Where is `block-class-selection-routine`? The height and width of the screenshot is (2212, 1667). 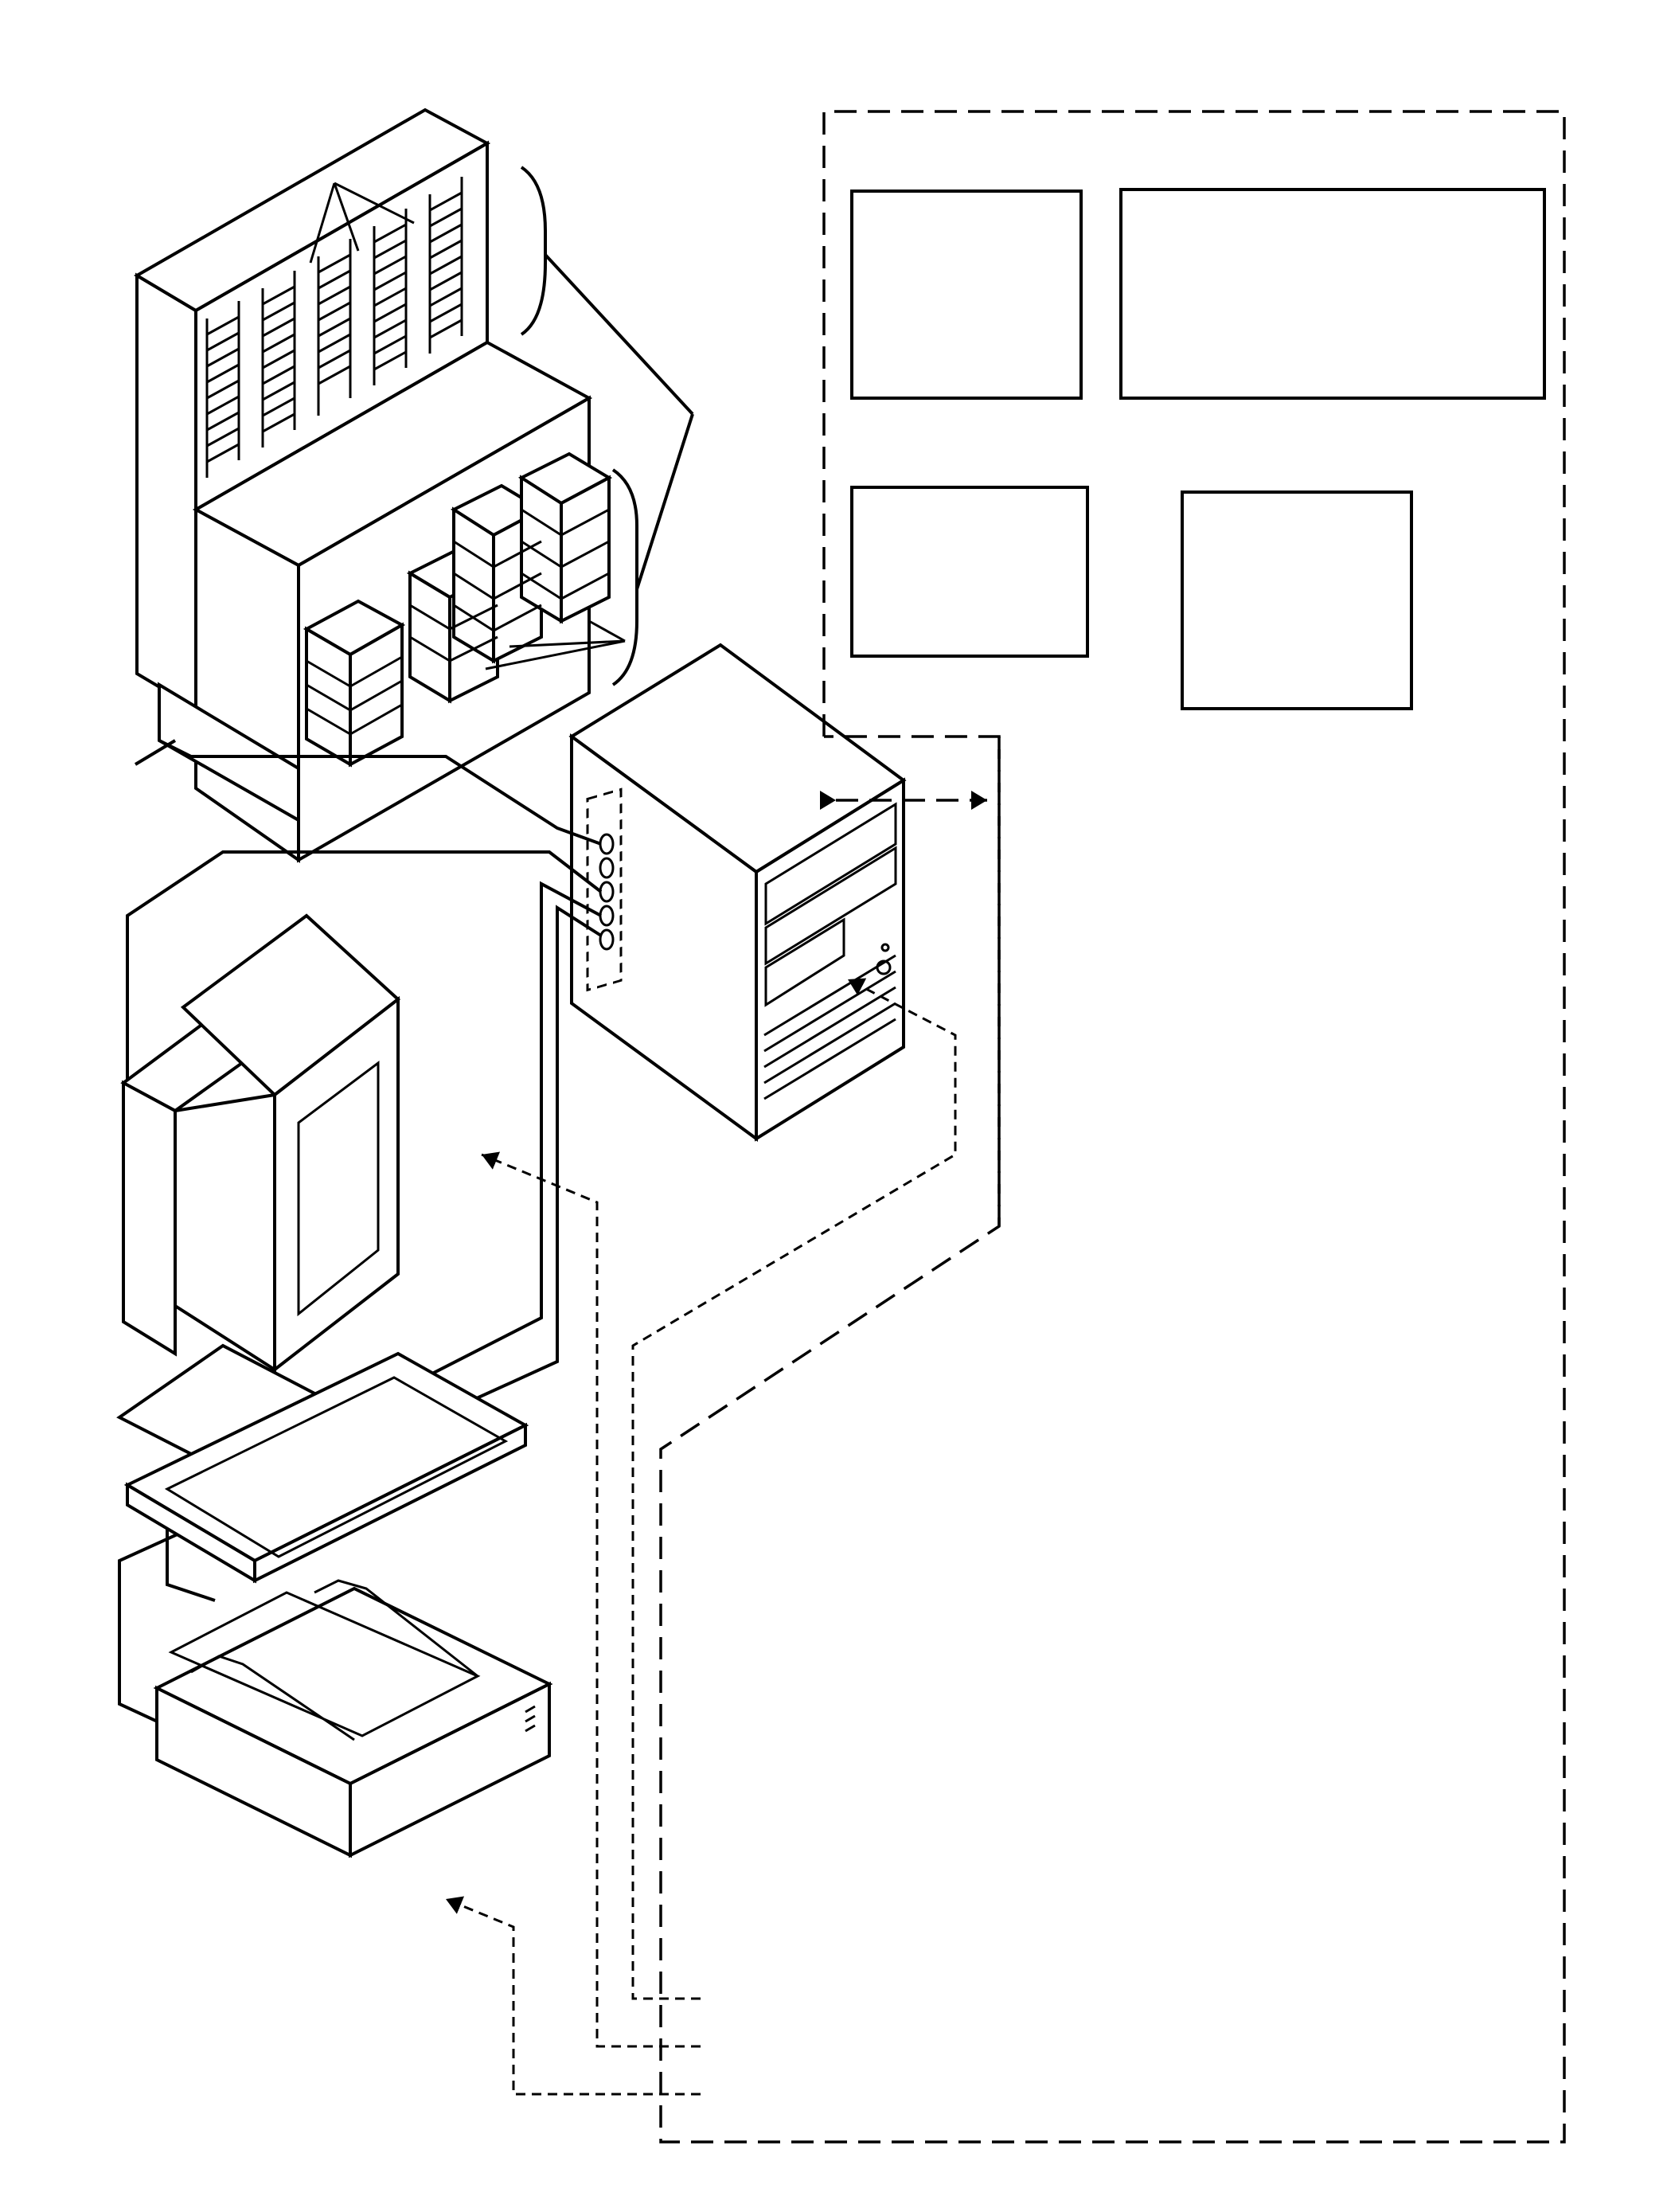
block-class-selection-routine is located at coordinates (970, 572).